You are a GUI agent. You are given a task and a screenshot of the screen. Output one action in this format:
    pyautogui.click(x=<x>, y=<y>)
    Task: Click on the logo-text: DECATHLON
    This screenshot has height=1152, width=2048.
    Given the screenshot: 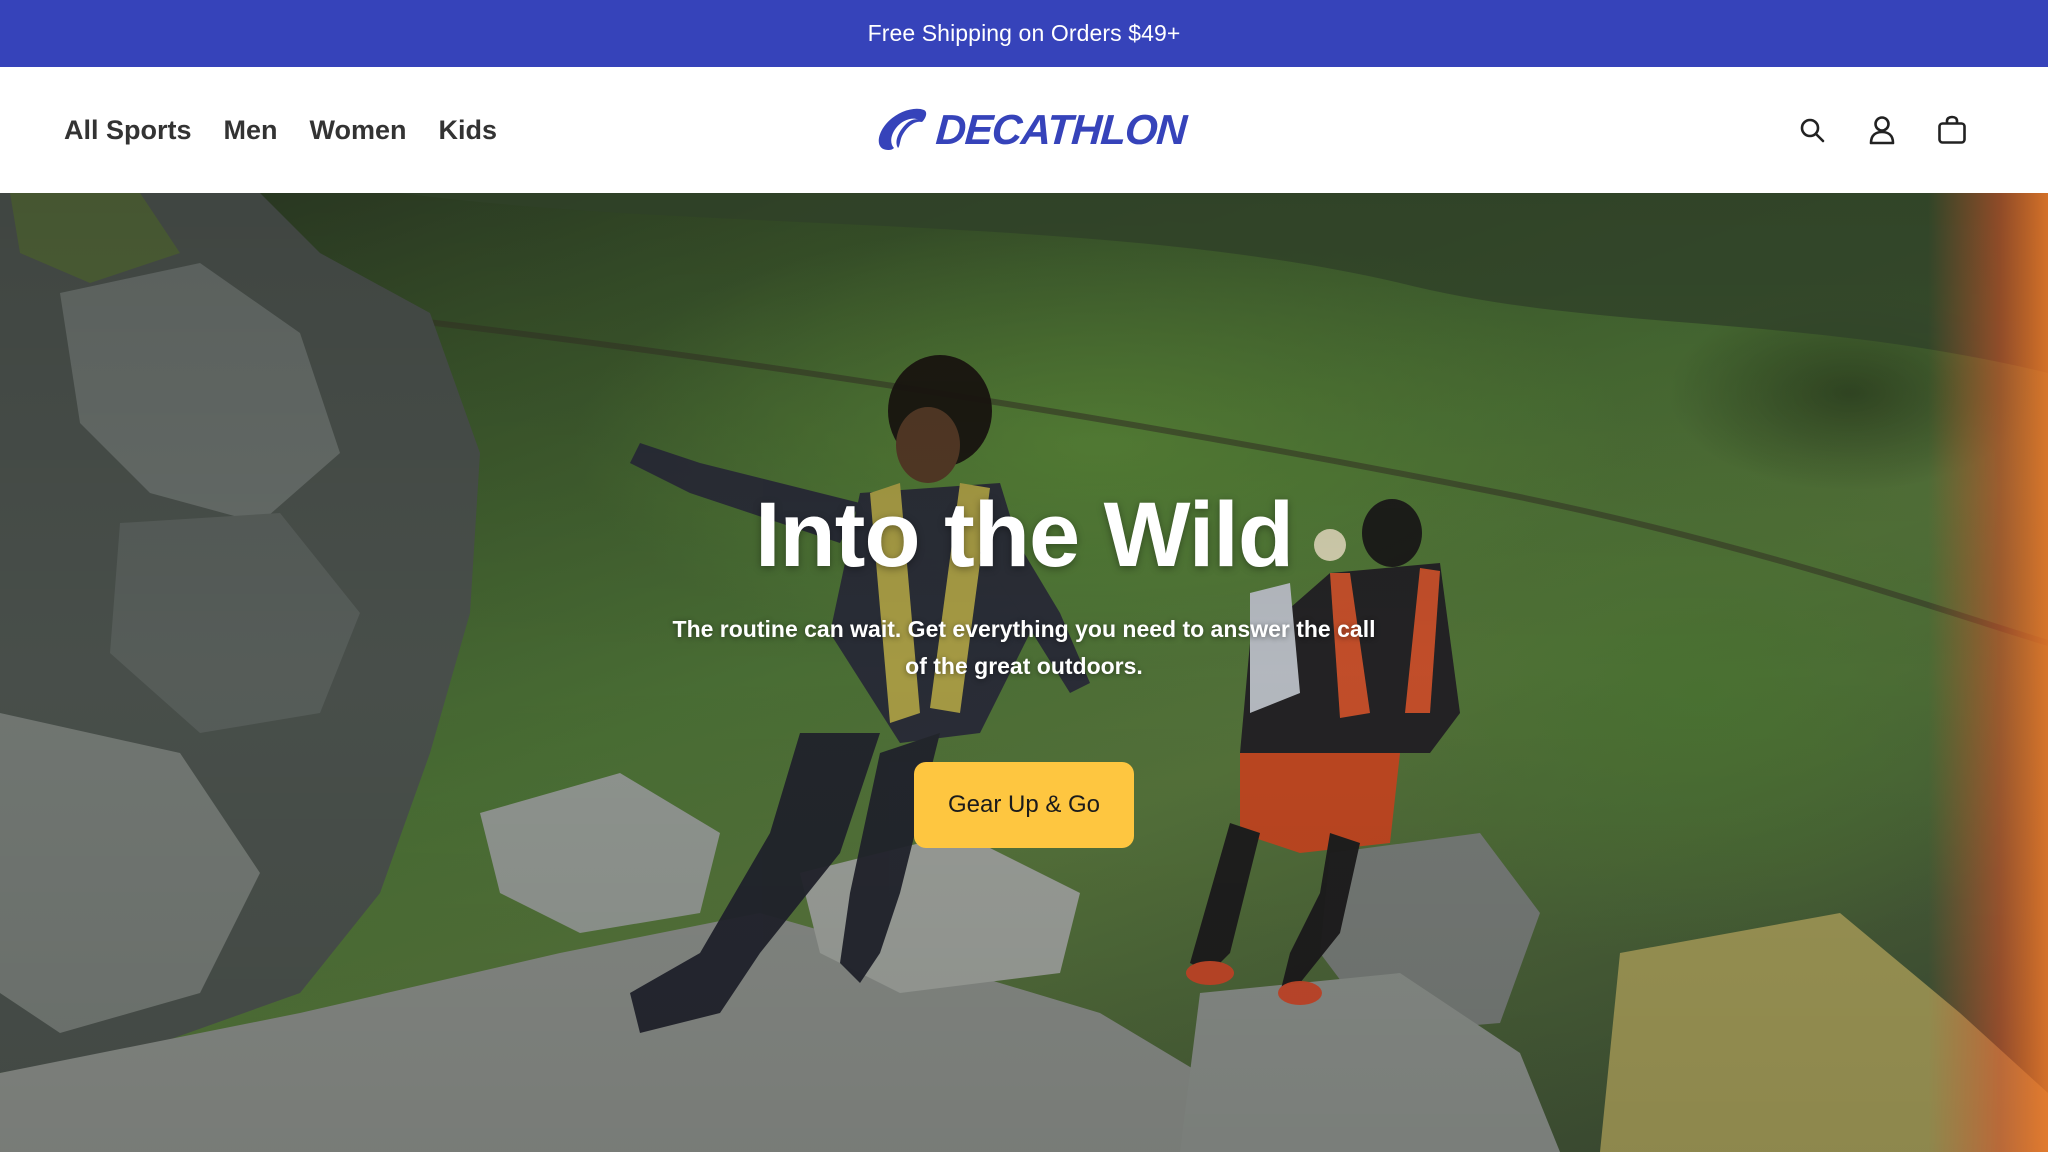 What is the action you would take?
    pyautogui.click(x=1061, y=129)
    